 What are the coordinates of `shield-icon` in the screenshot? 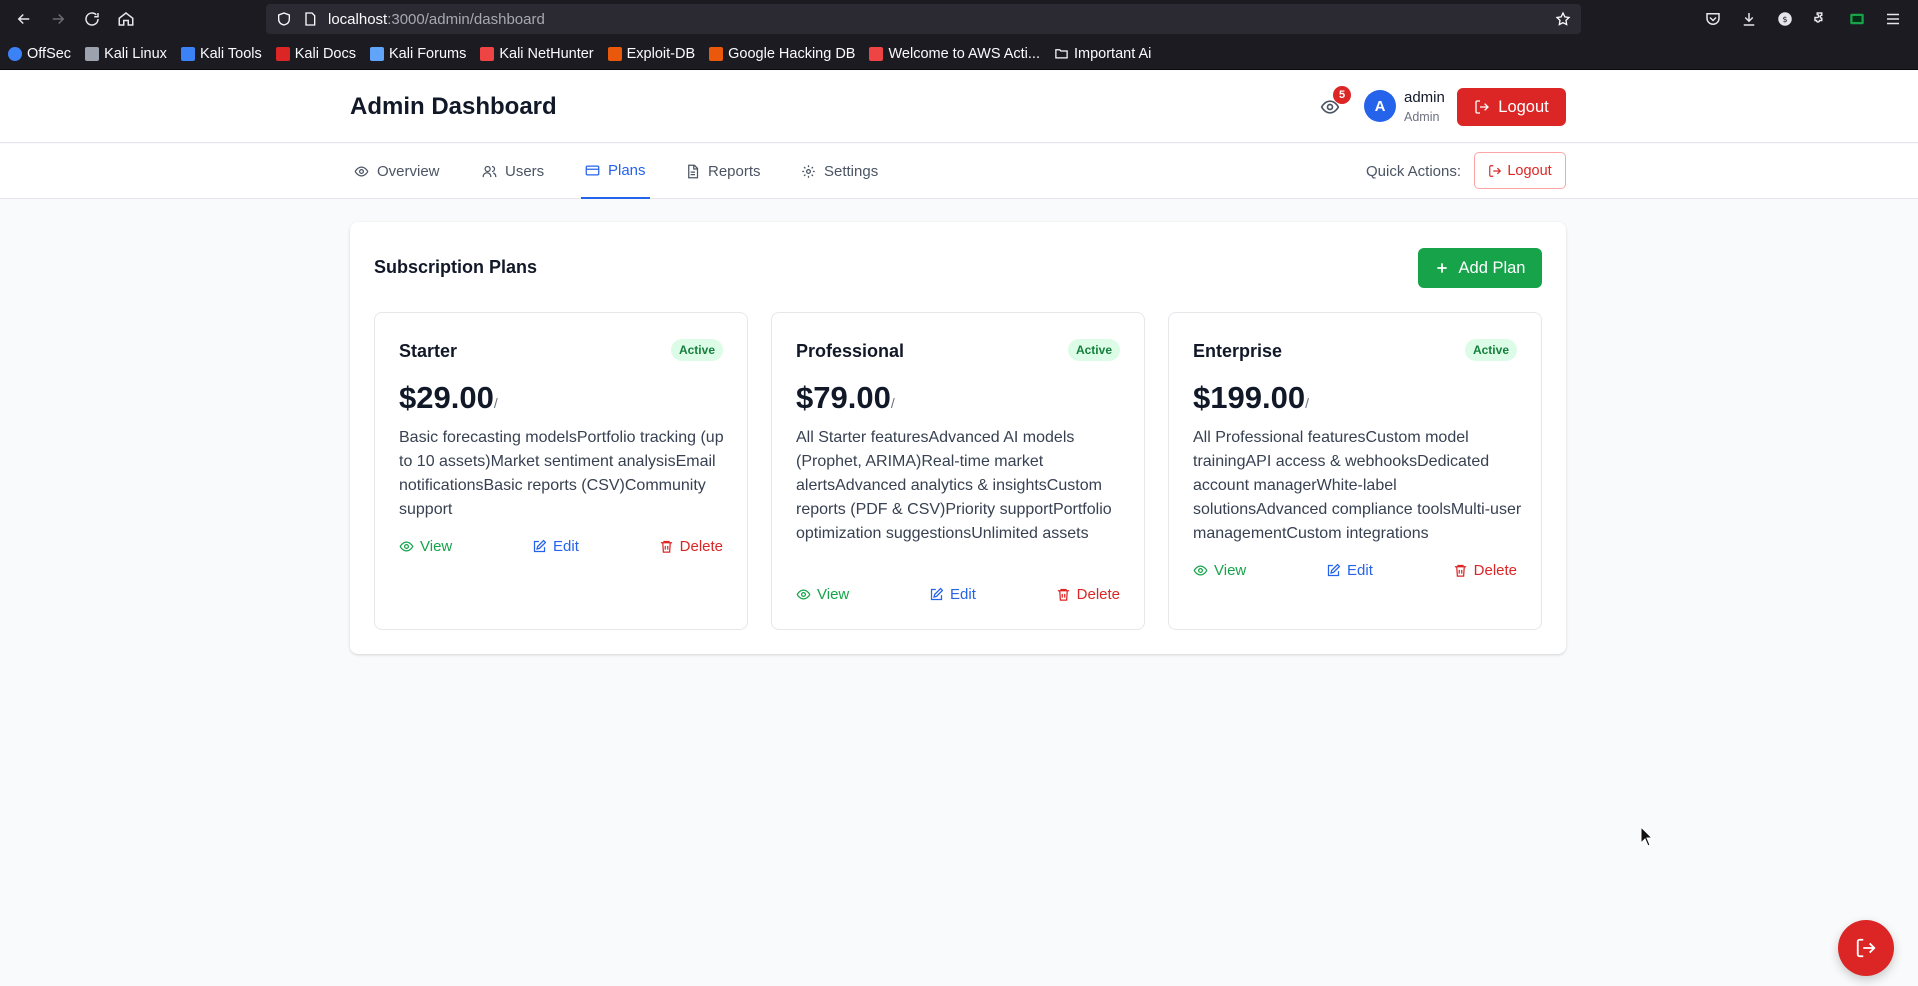 It's located at (284, 19).